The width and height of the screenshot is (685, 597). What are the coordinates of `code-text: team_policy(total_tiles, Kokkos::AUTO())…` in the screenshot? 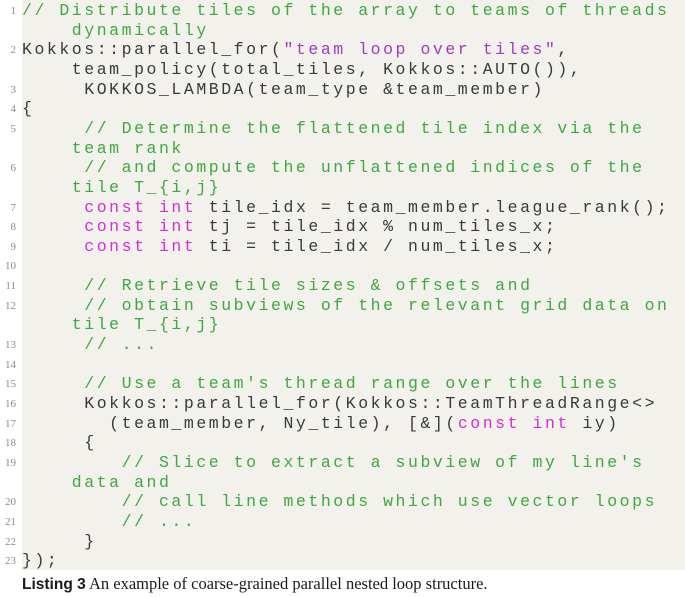 It's located at (302, 69).